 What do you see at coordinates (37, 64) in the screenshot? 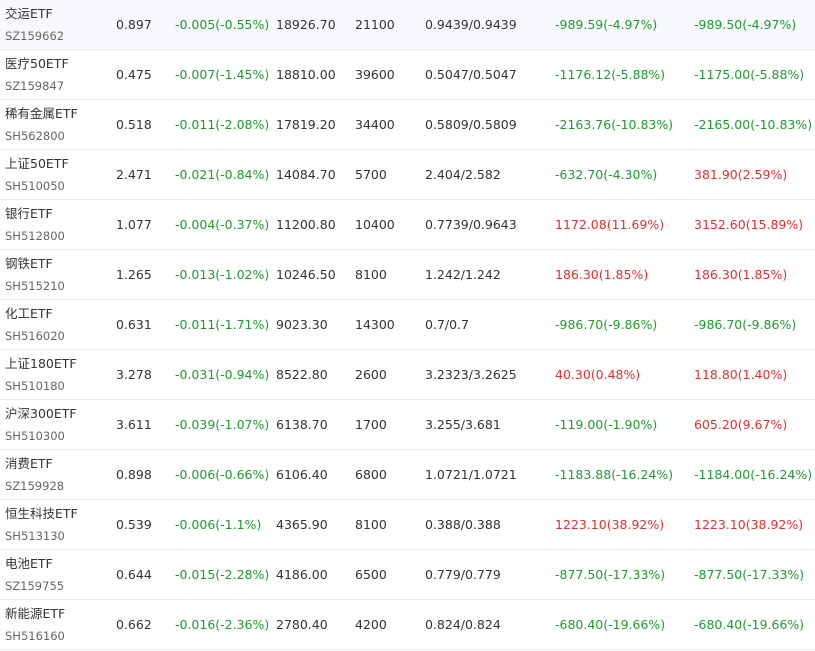
I see `fund-name-link: 医疗50ETF` at bounding box center [37, 64].